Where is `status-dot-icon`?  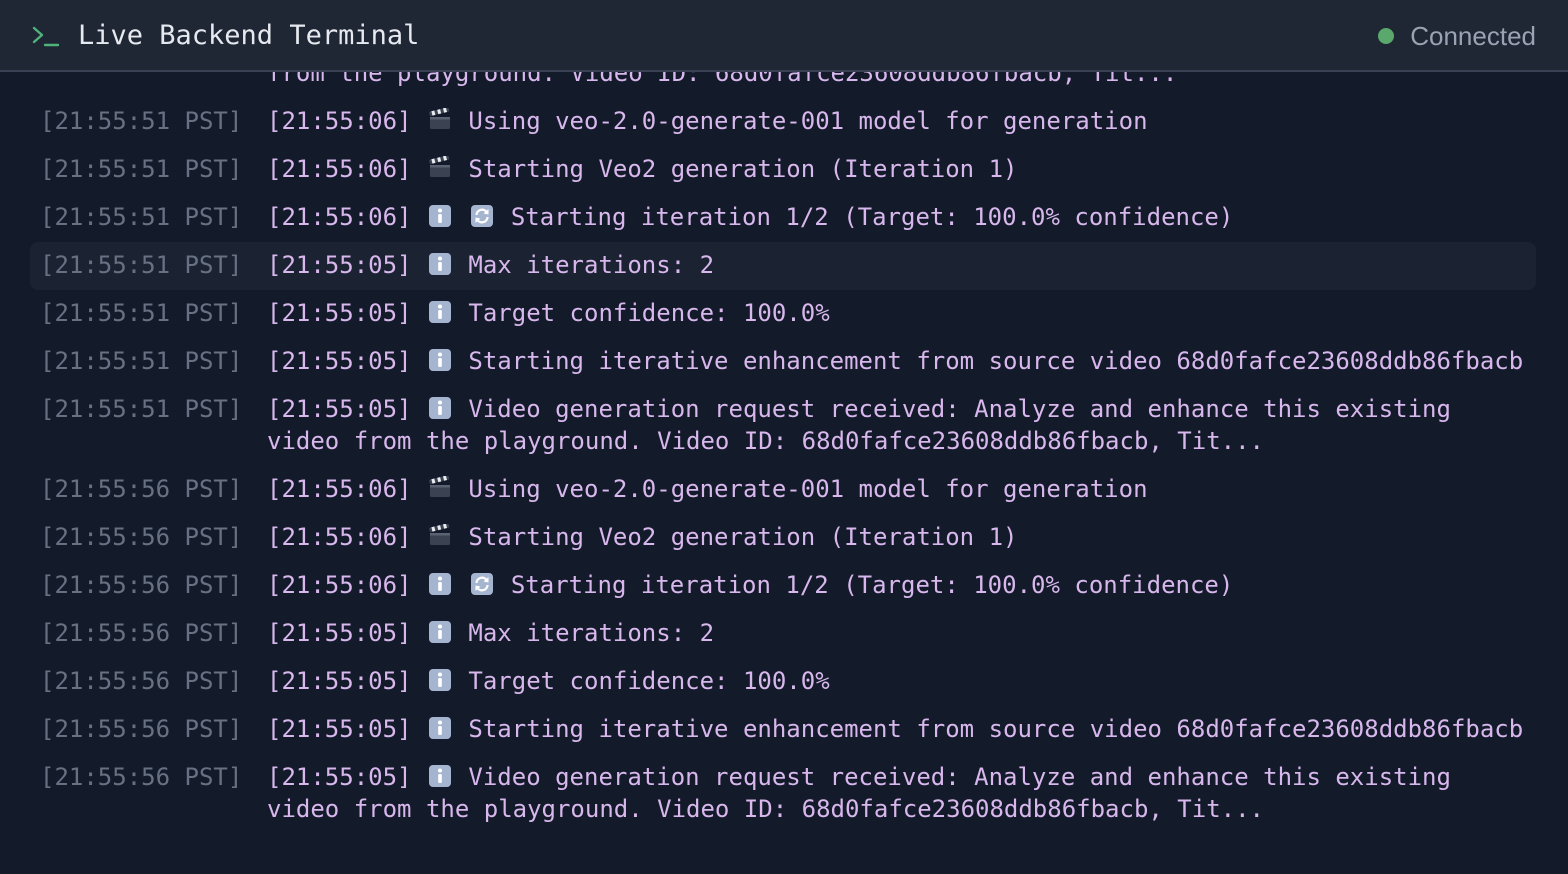 status-dot-icon is located at coordinates (1386, 36).